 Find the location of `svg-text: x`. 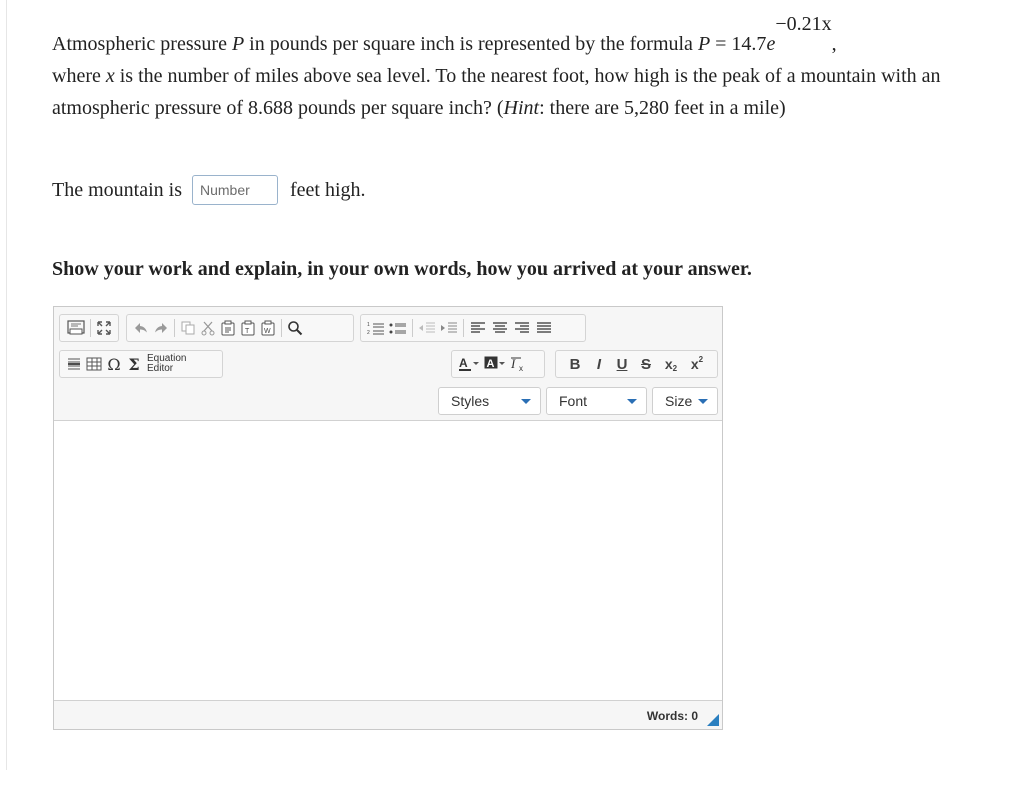

svg-text: x is located at coordinates (521, 368).